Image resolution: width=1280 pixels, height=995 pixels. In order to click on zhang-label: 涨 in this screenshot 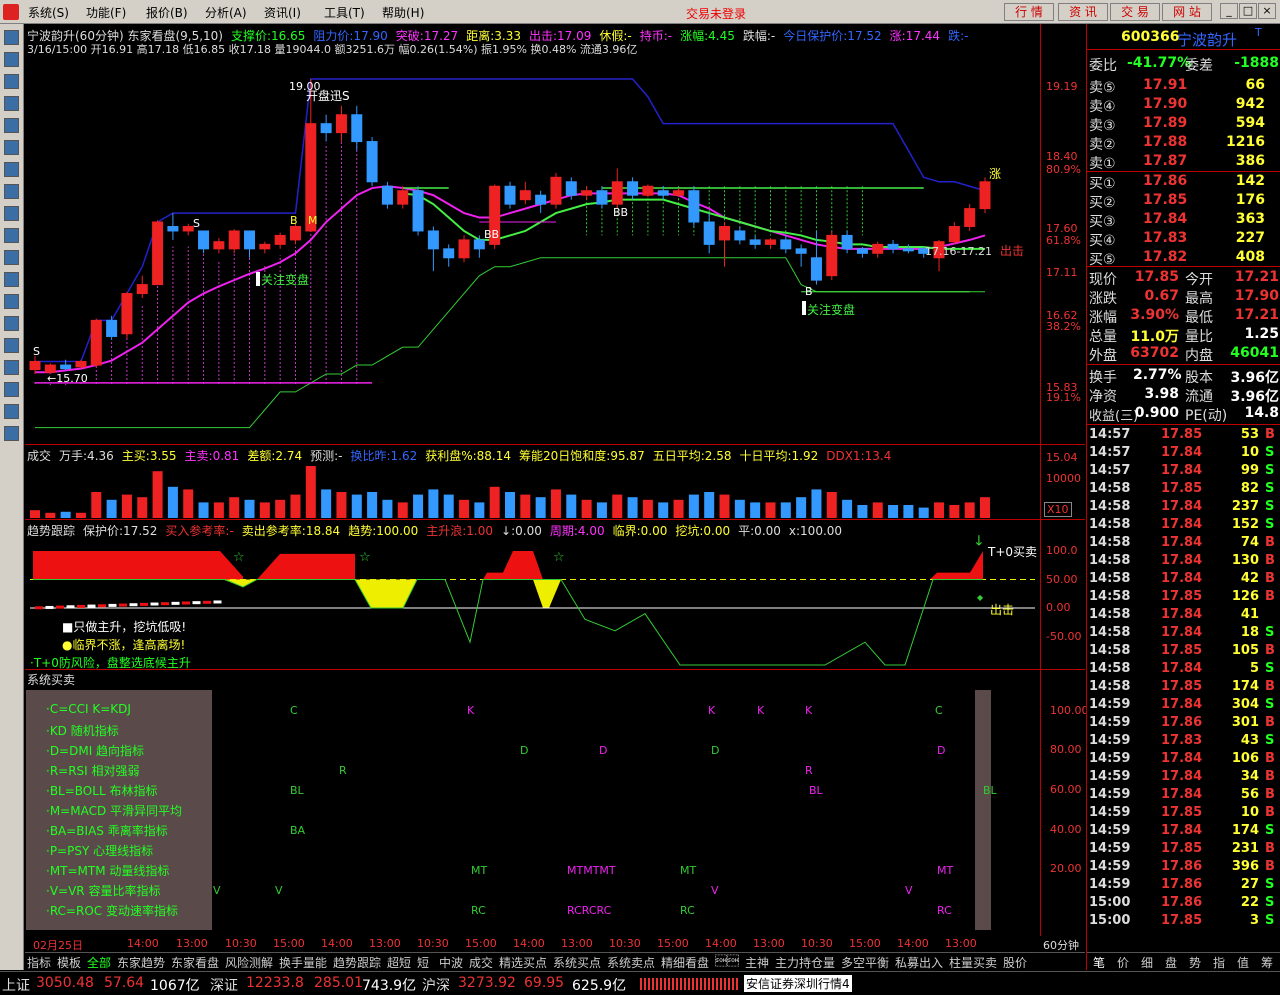, I will do `click(995, 173)`.